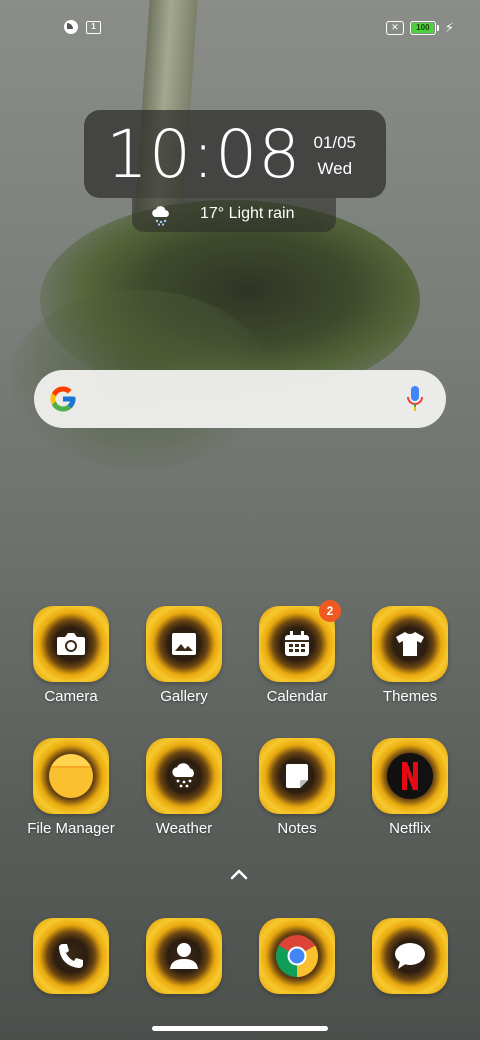  I want to click on google-g-icon, so click(63, 399).